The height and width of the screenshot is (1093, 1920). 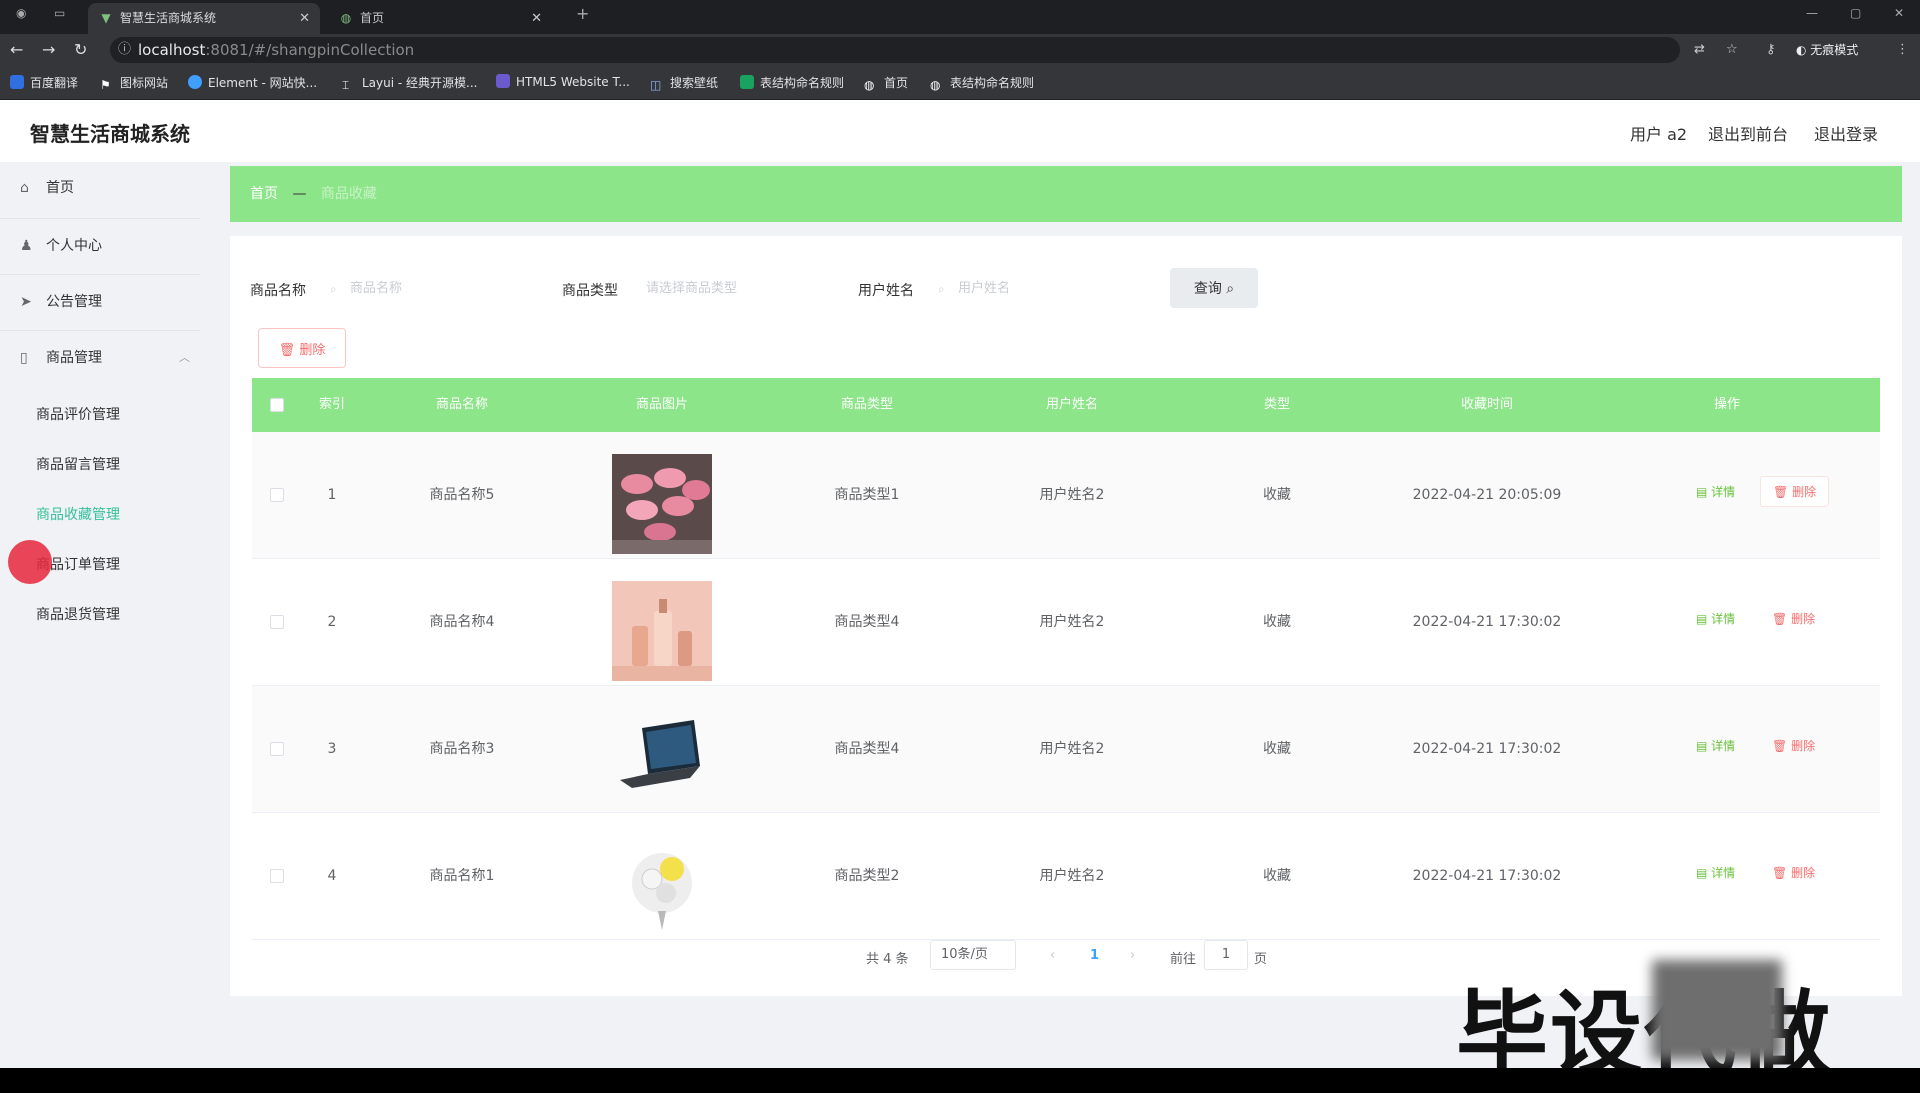 What do you see at coordinates (48, 49) in the screenshot?
I see `forward-icon: →` at bounding box center [48, 49].